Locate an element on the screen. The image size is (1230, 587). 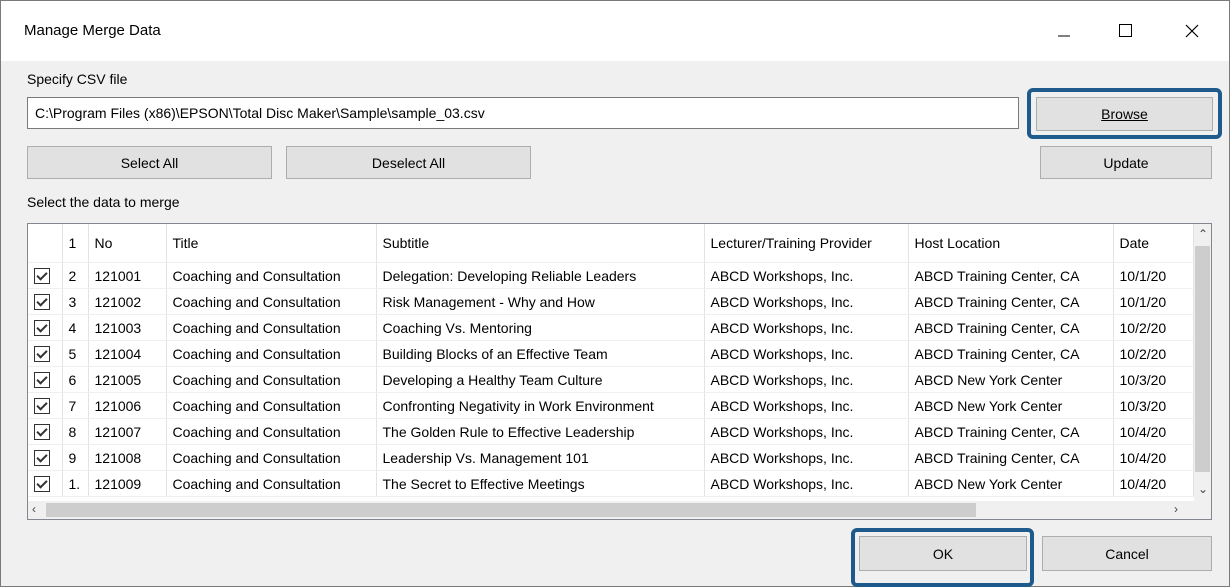
scroll-right-icon: › is located at coordinates (1176, 509).